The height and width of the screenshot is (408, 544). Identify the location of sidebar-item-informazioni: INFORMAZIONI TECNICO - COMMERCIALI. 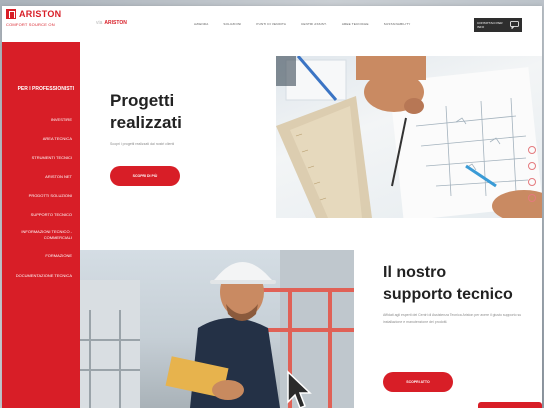
(39, 235).